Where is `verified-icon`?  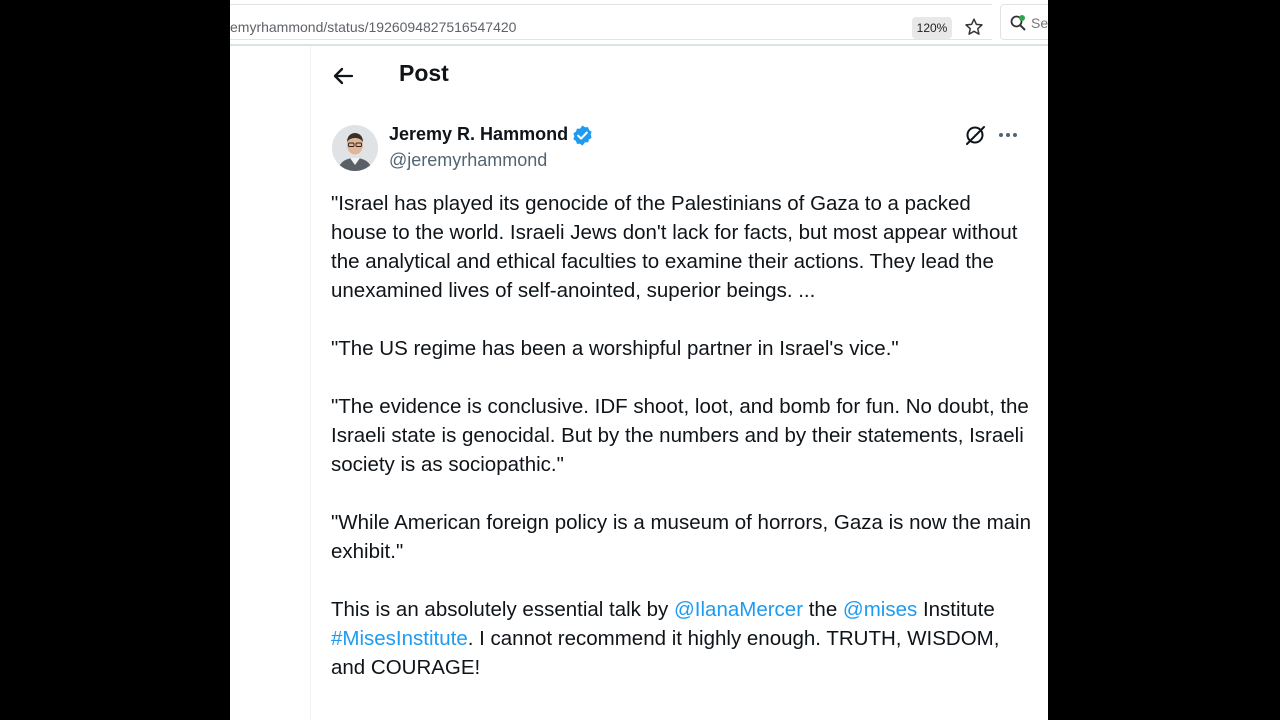
verified-icon is located at coordinates (582, 135).